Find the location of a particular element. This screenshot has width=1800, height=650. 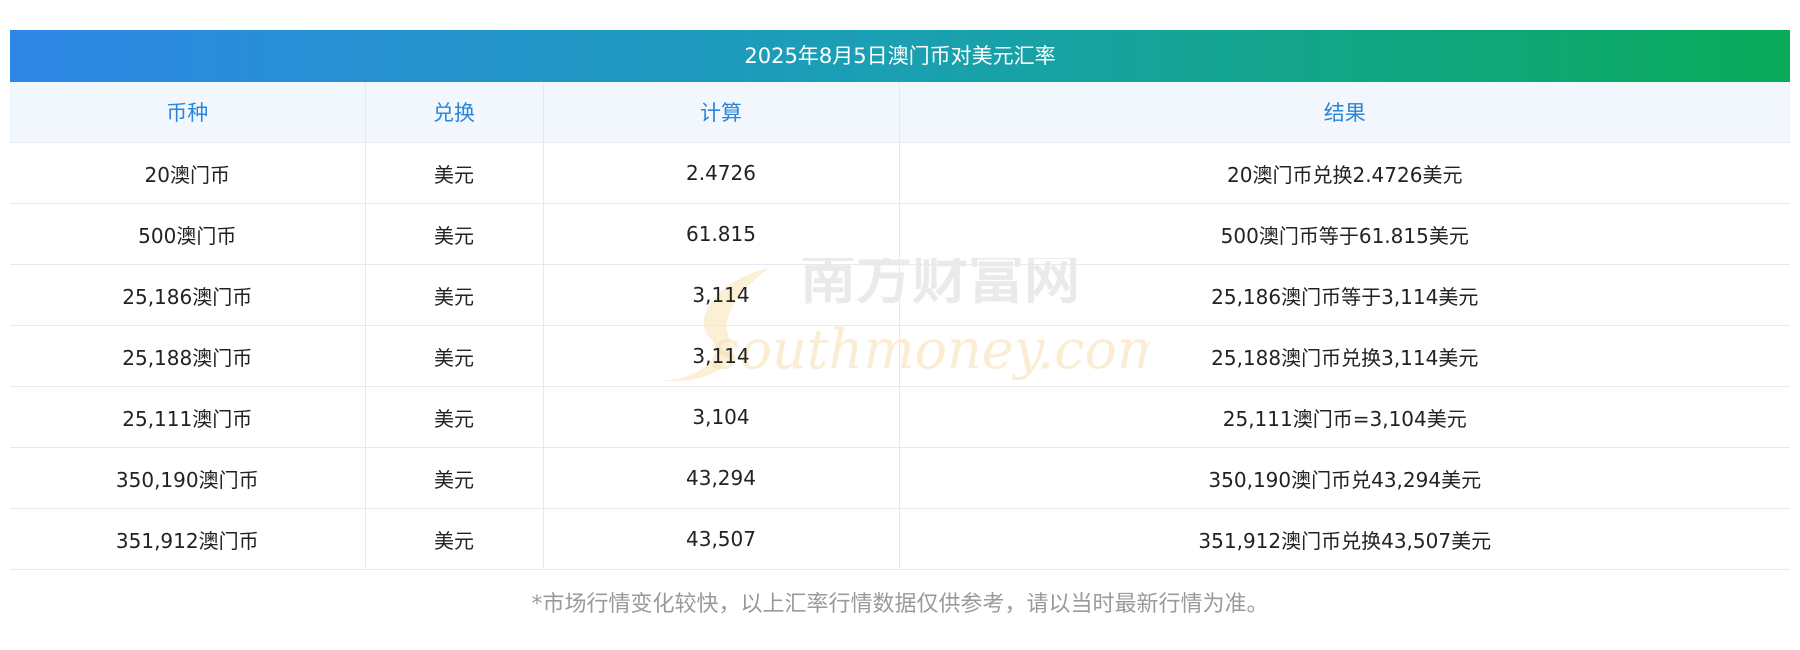

table-row: 25,188澳门币 美元 3,114 25,188澳门币兑换3,114美元 is located at coordinates (900, 356).